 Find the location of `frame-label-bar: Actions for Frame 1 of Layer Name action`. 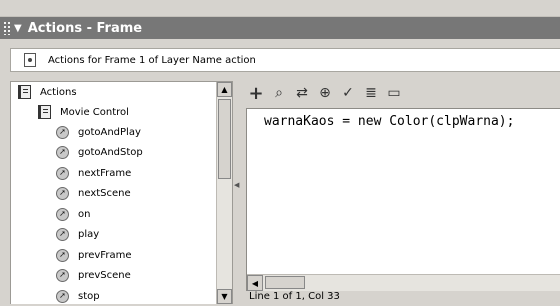

frame-label-bar: Actions for Frame 1 of Layer Name action is located at coordinates (285, 60).